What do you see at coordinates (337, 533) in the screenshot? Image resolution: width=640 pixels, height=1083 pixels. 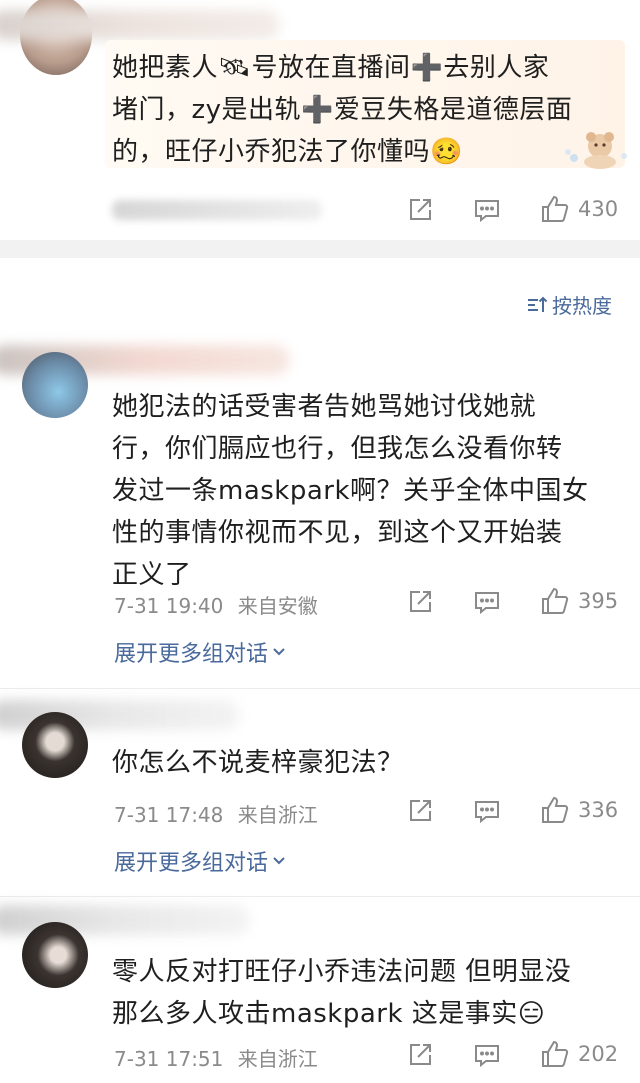 I see `comment-line: 性的事情你视而不见，到这个又开始装` at bounding box center [337, 533].